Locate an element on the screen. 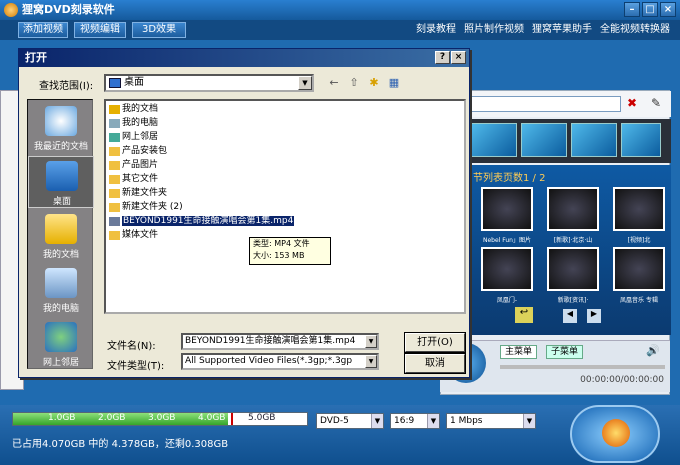  capacity-tick: 3.0GB is located at coordinates (162, 418).